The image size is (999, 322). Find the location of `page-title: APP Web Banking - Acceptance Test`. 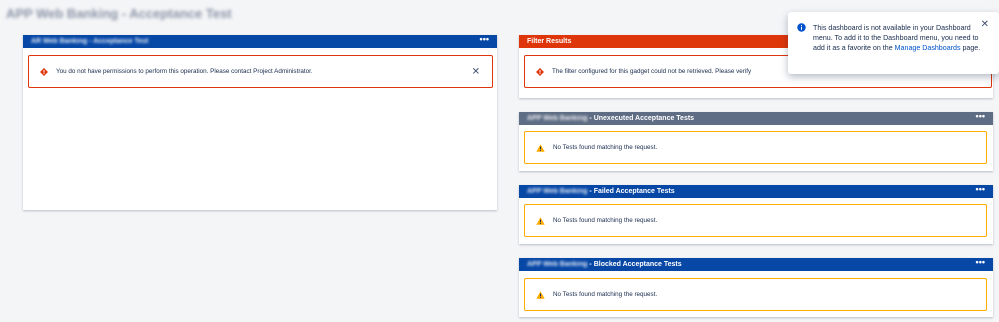

page-title: APP Web Banking - Acceptance Test is located at coordinates (119, 13).